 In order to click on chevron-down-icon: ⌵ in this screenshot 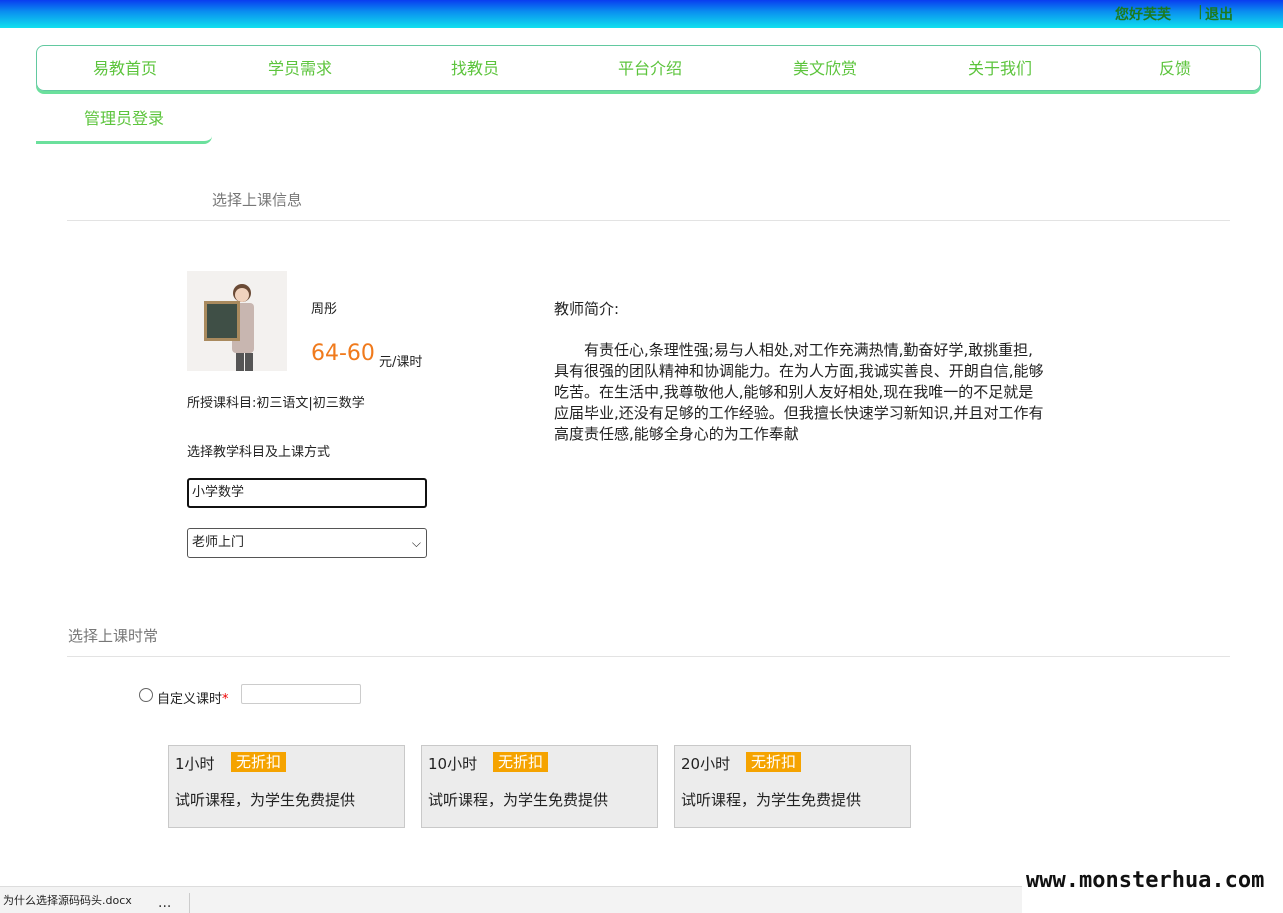, I will do `click(416, 543)`.